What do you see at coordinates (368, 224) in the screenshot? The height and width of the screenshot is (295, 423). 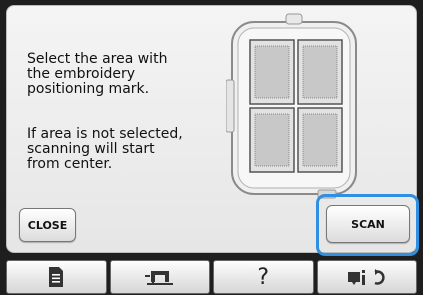 I see `scan-button: SCAN` at bounding box center [368, 224].